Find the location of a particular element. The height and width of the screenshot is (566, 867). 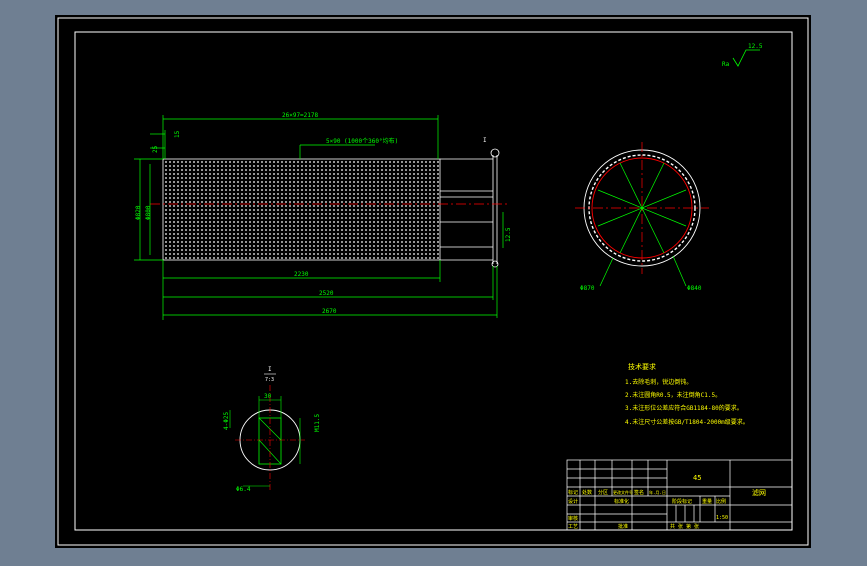

end-dim-left: Φ870 is located at coordinates (587, 288).